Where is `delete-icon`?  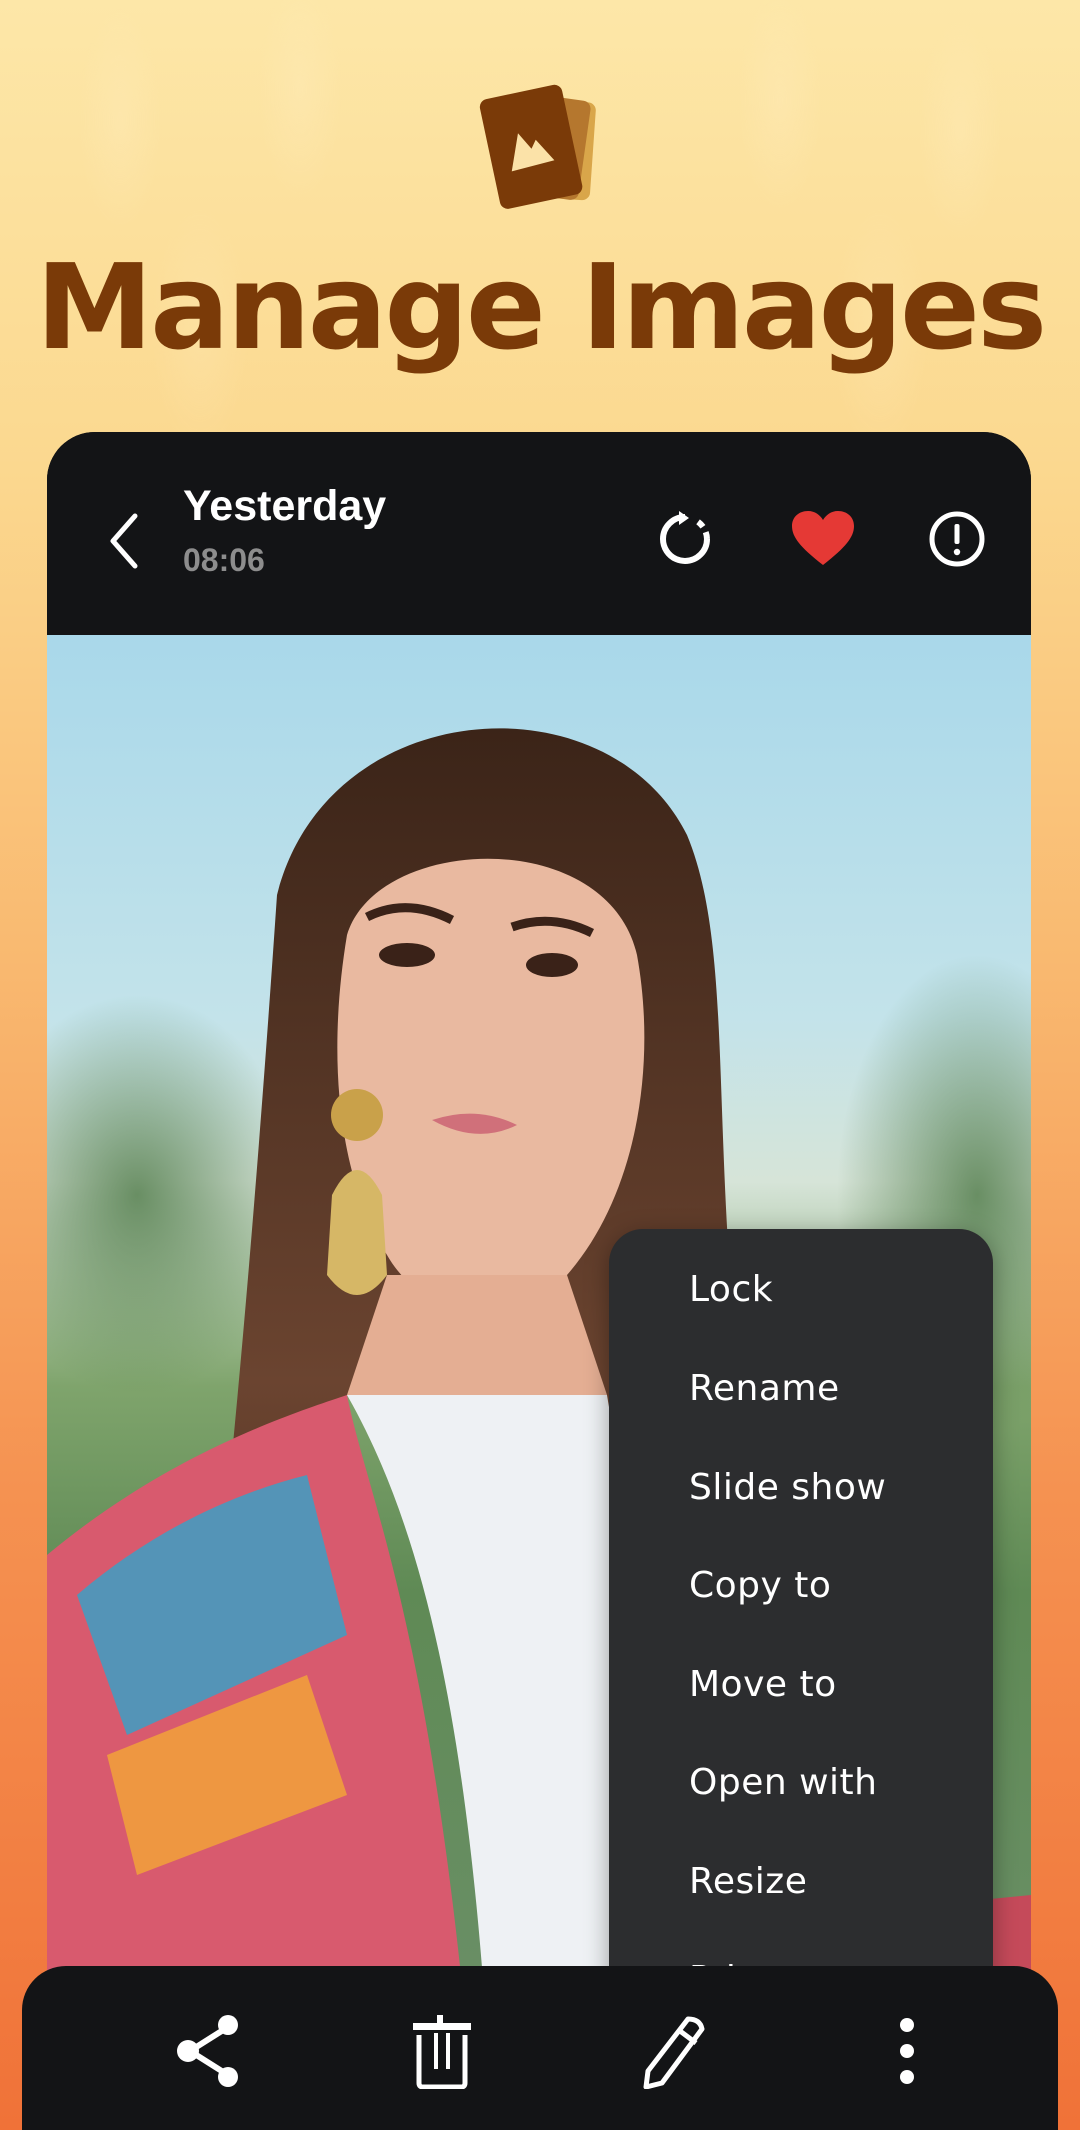
delete-icon is located at coordinates (442, 2052).